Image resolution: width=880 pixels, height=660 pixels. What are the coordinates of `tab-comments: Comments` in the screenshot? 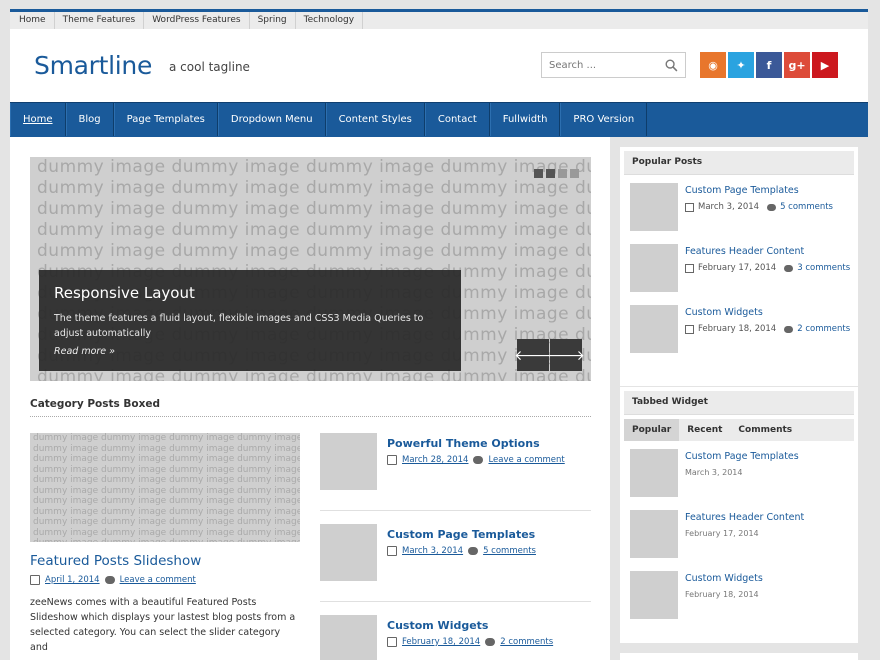 It's located at (765, 430).